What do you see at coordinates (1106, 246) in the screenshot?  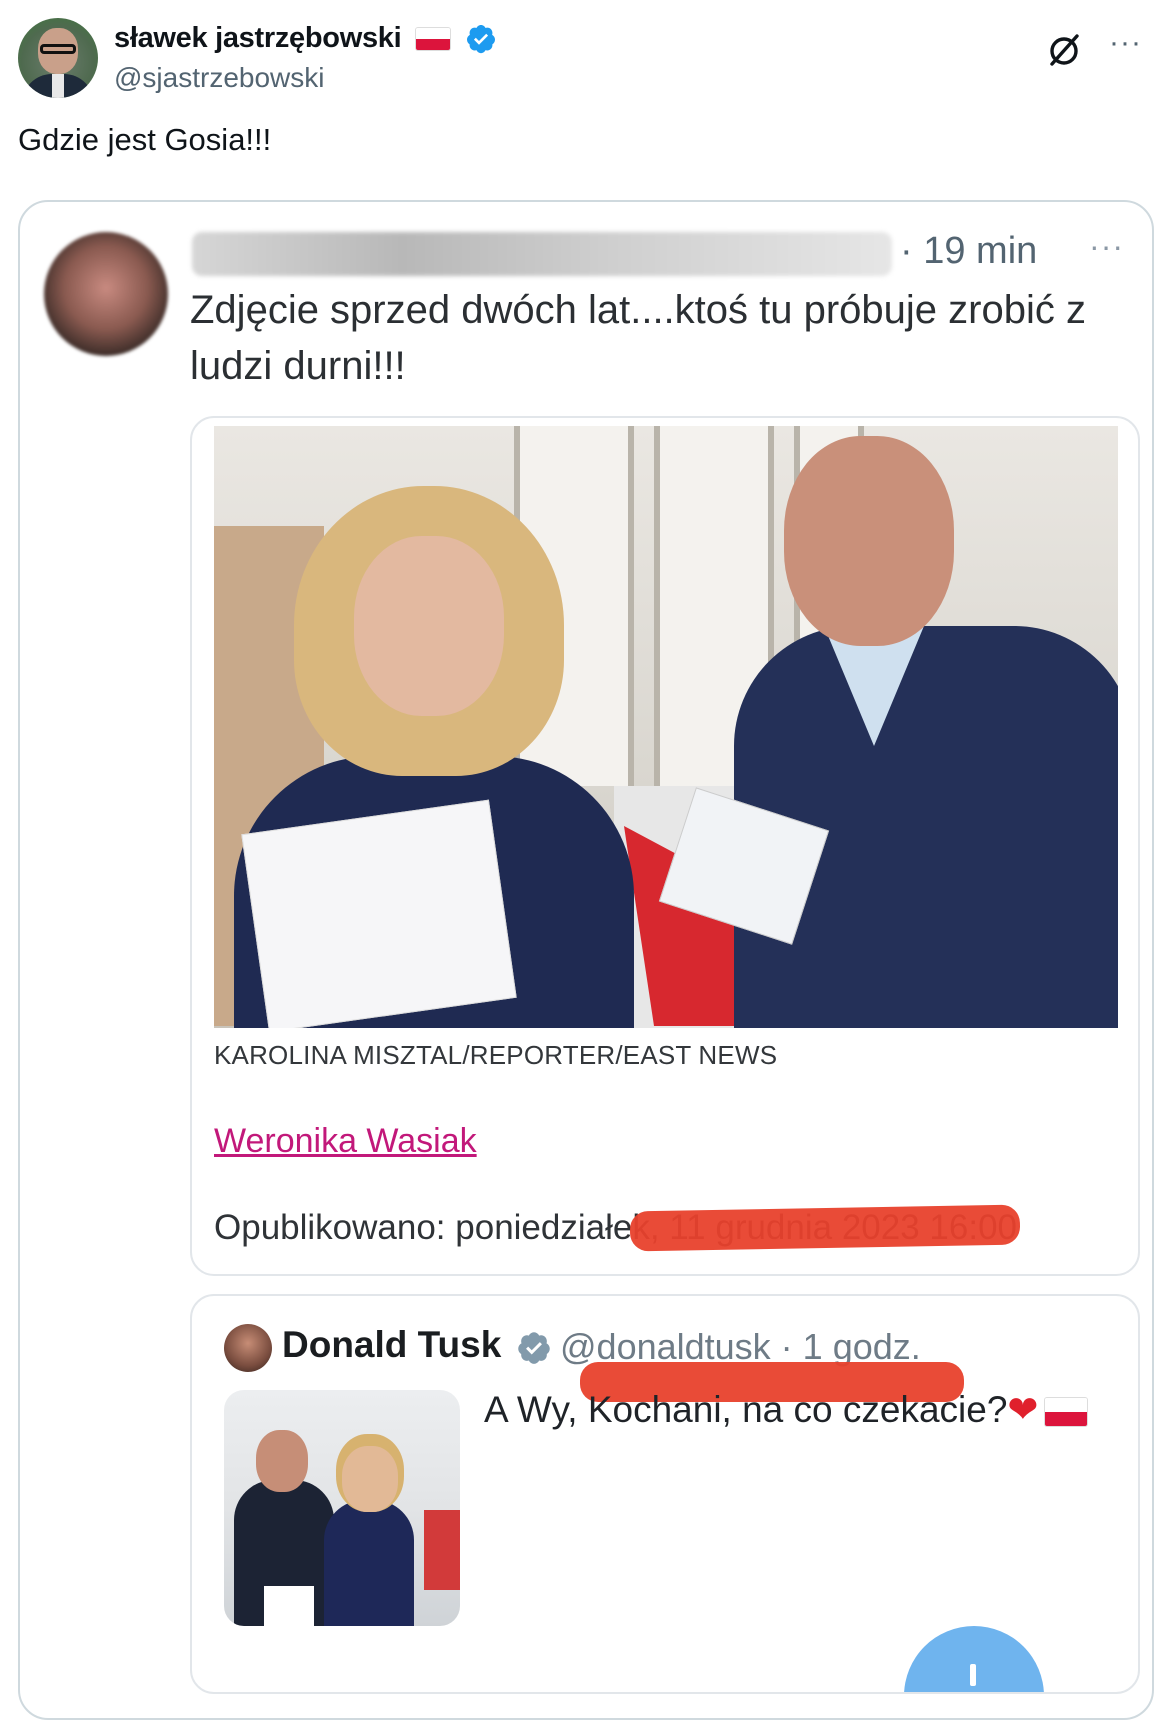 I see `inner-more-icon: ···` at bounding box center [1106, 246].